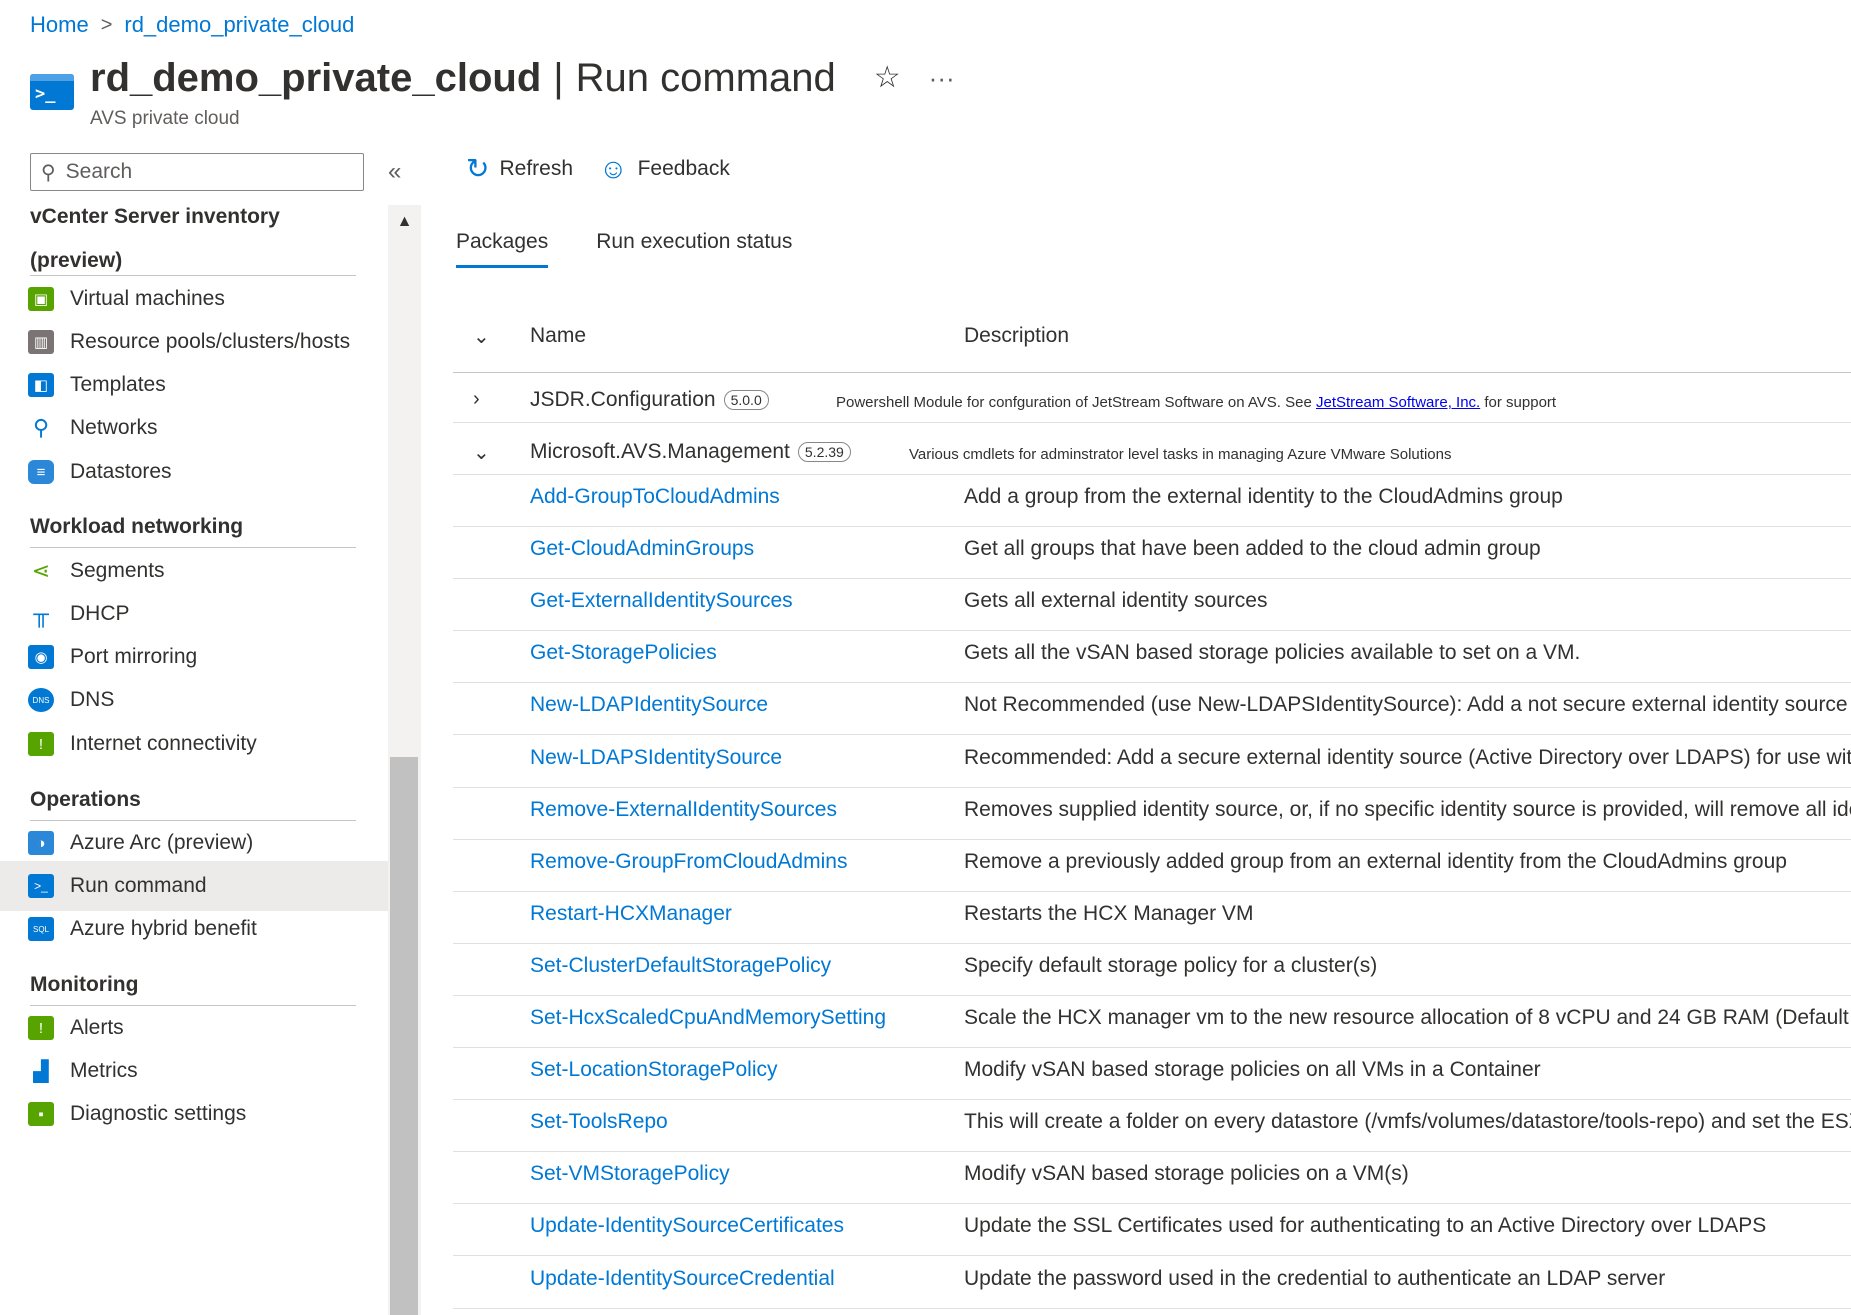 The height and width of the screenshot is (1315, 1851). What do you see at coordinates (41, 385) in the screenshot?
I see `template-icon: ◧` at bounding box center [41, 385].